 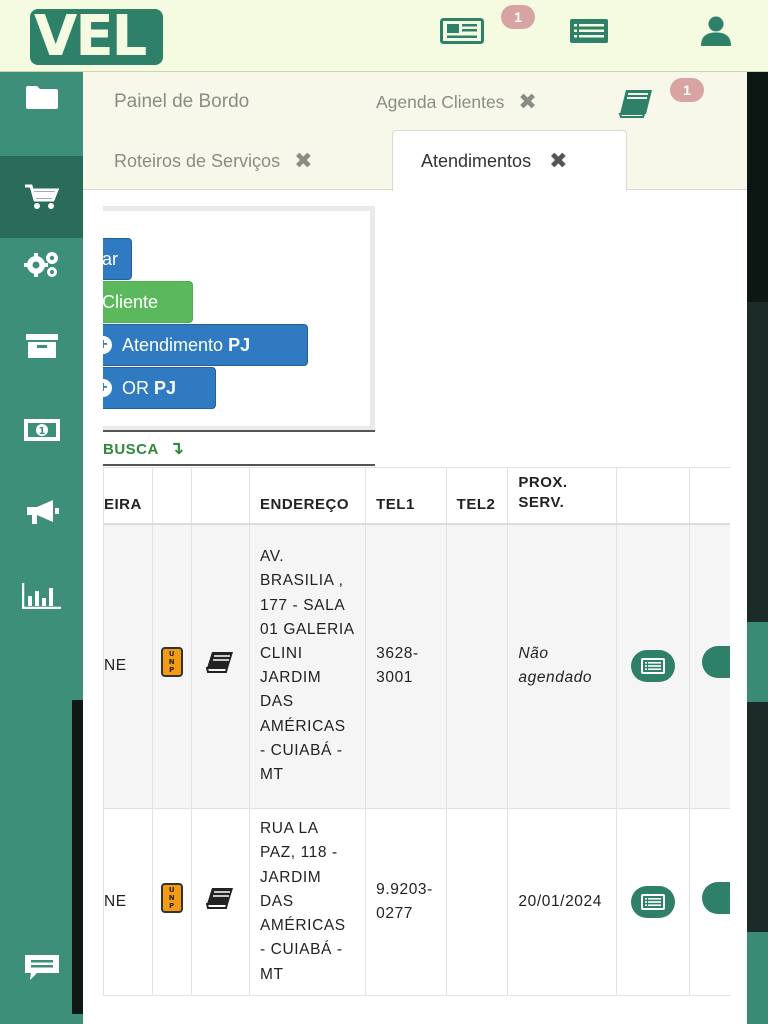 I want to click on tab-label: Painel de Bordo, so click(x=182, y=101).